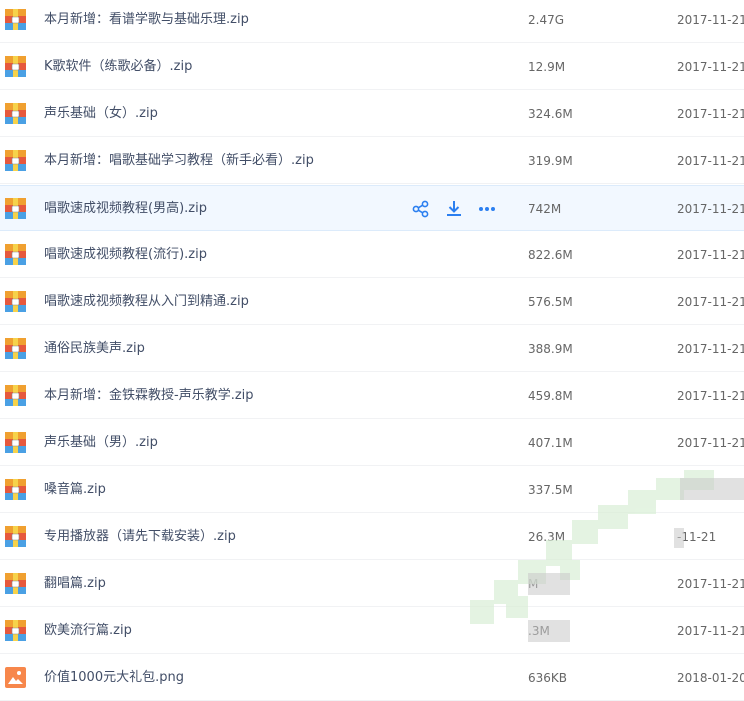 Image resolution: width=744 pixels, height=701 pixels. Describe the element at coordinates (146, 21) in the screenshot. I see `file-name-link: 本月新增：看谱学歌与基础乐理.zip` at that location.